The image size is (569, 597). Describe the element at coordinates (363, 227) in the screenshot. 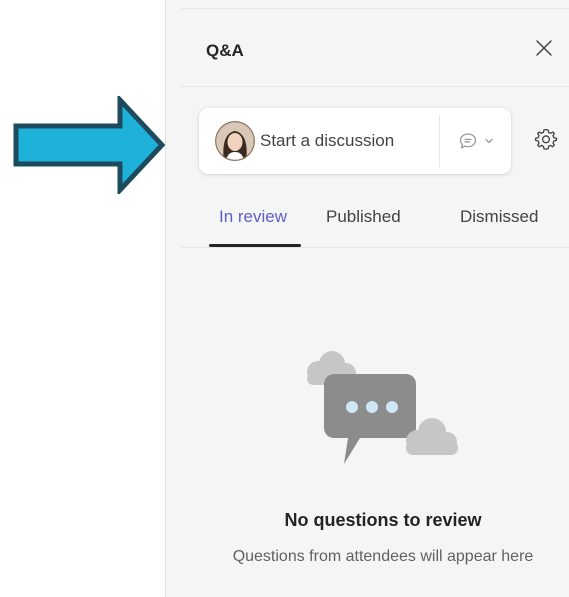

I see `tab-published: Published` at that location.